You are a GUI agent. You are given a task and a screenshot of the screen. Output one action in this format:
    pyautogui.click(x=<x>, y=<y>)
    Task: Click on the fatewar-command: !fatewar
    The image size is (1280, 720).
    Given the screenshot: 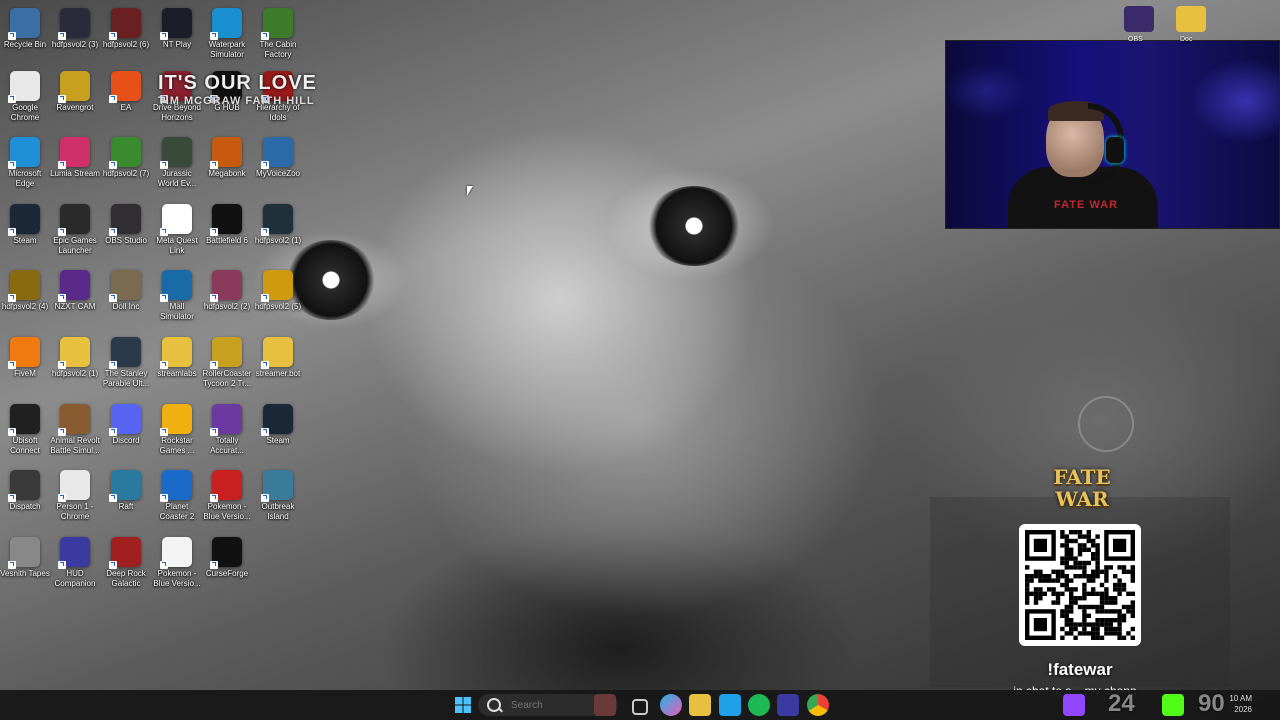 What is the action you would take?
    pyautogui.click(x=1080, y=669)
    